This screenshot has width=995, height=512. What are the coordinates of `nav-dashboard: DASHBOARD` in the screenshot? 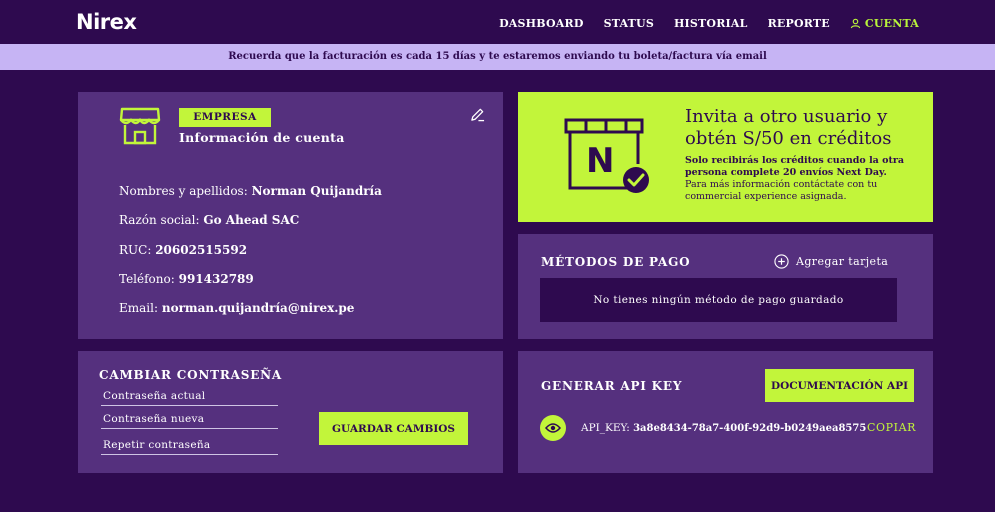 It's located at (541, 23).